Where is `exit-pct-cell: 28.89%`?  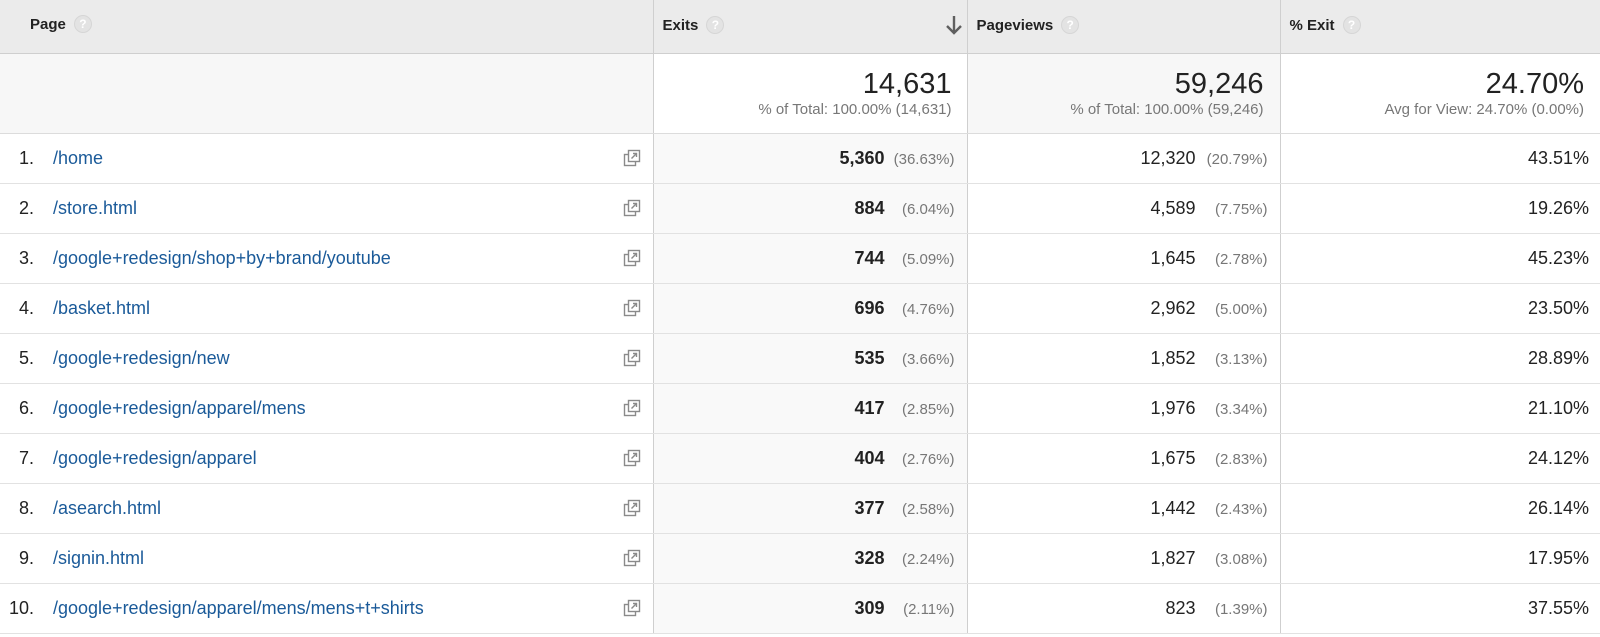 exit-pct-cell: 28.89% is located at coordinates (1439, 358).